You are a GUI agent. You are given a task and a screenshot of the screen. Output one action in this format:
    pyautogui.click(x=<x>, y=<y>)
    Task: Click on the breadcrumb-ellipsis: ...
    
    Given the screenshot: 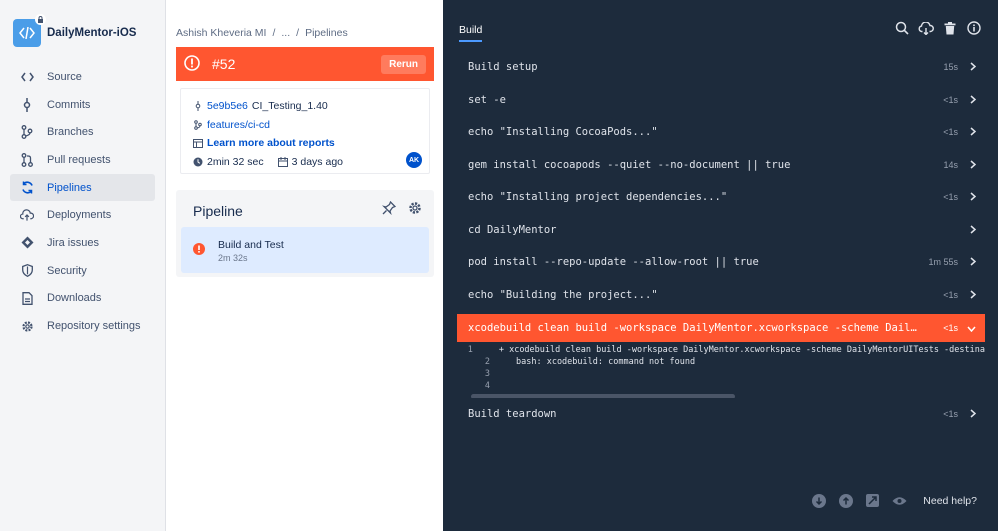 What is the action you would take?
    pyautogui.click(x=285, y=33)
    